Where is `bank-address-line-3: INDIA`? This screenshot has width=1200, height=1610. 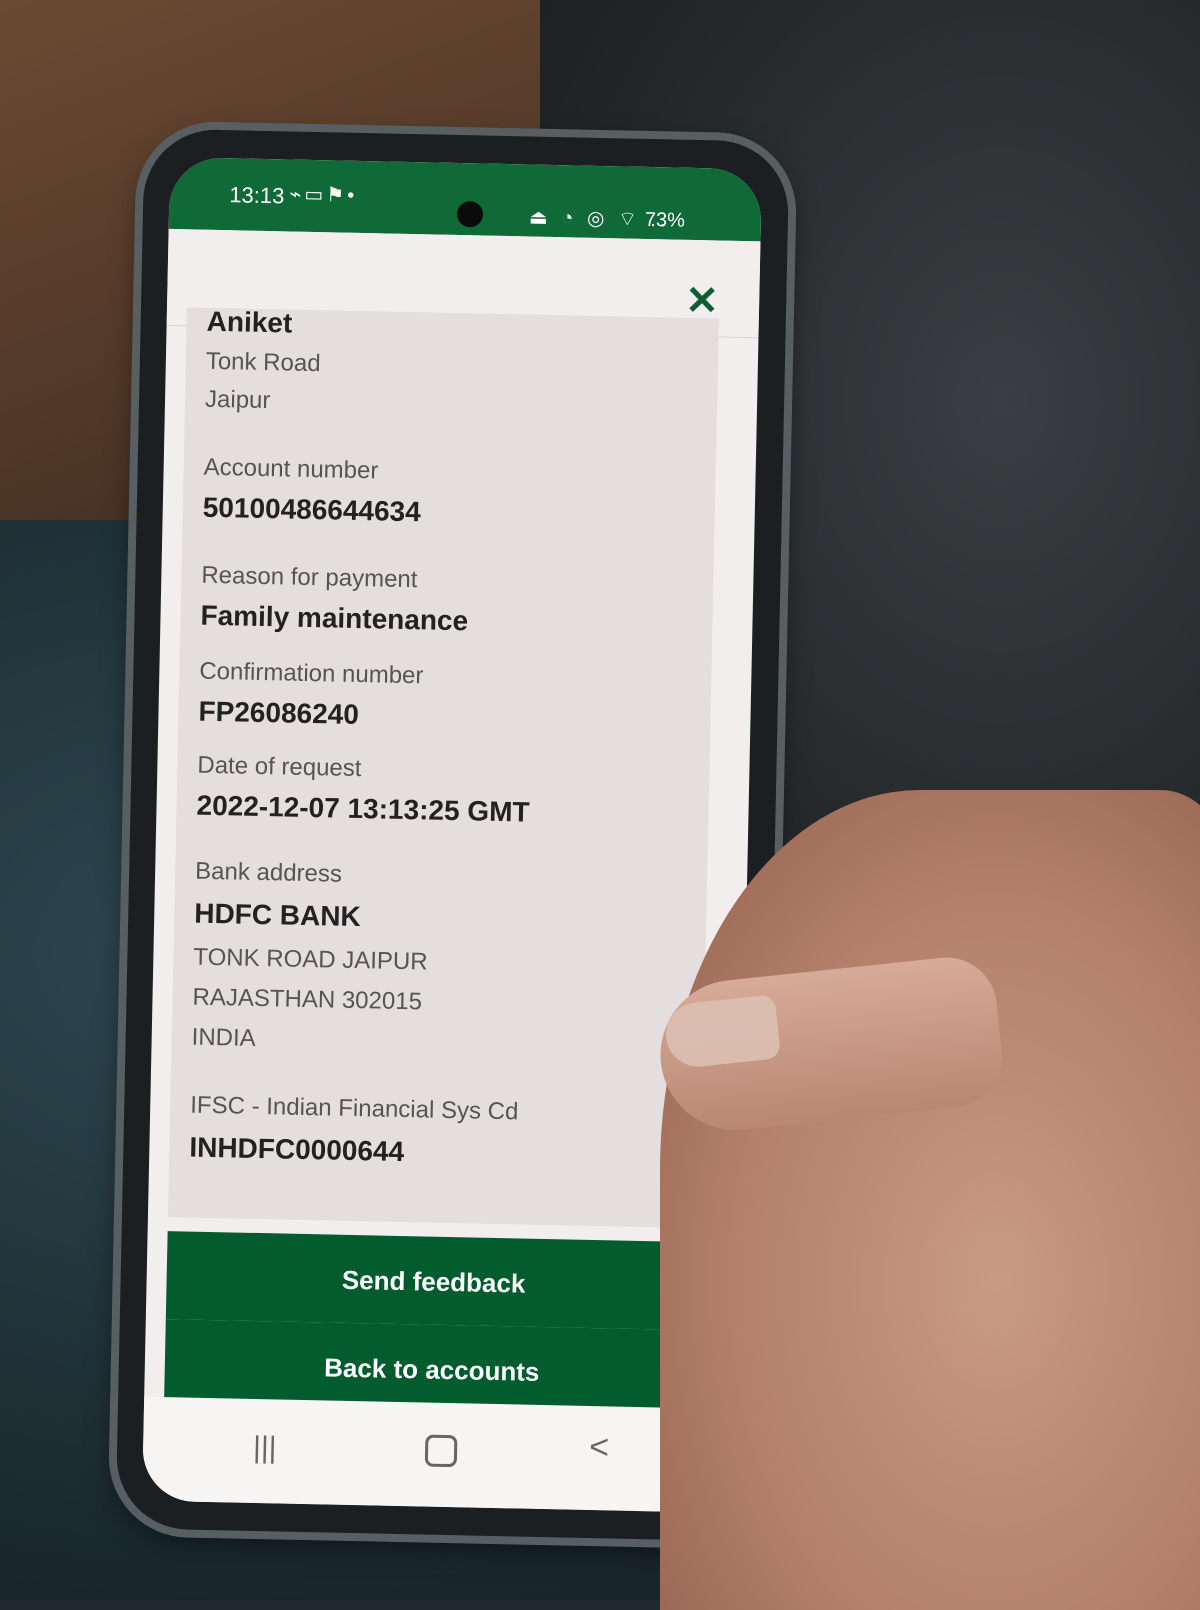 bank-address-line-3: INDIA is located at coordinates (223, 1037).